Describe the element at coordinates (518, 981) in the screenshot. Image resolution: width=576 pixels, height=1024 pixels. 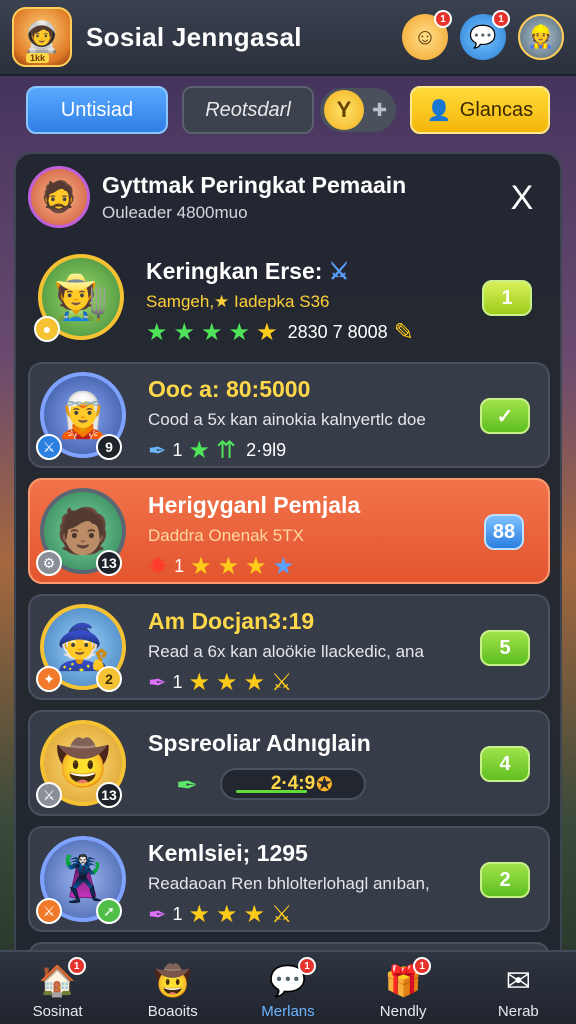
I see `mail-icon: ✉` at that location.